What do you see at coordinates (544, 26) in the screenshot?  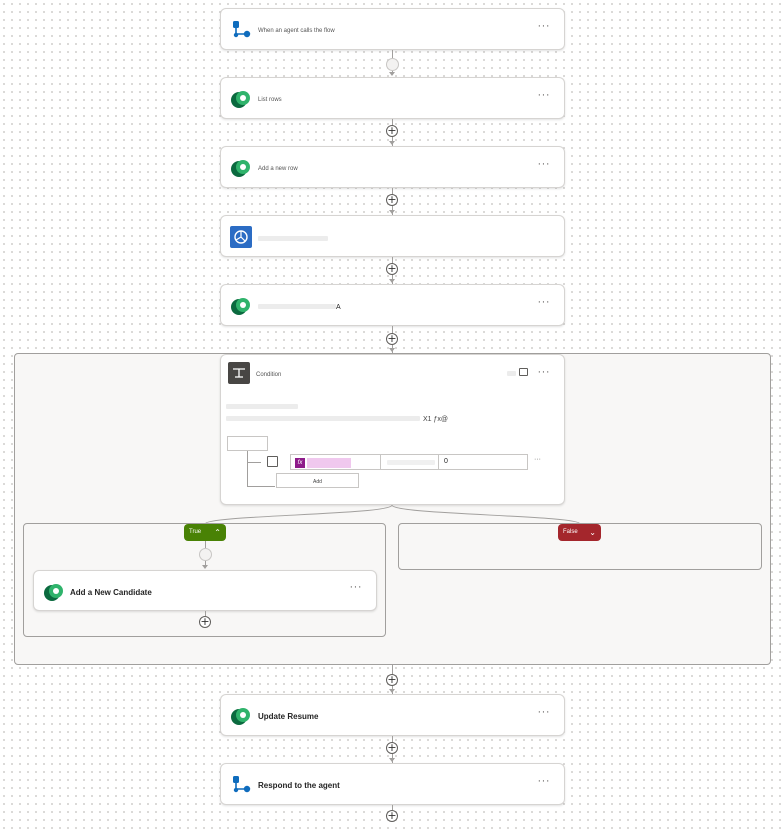 I see `trigger-more-button: ···` at bounding box center [544, 26].